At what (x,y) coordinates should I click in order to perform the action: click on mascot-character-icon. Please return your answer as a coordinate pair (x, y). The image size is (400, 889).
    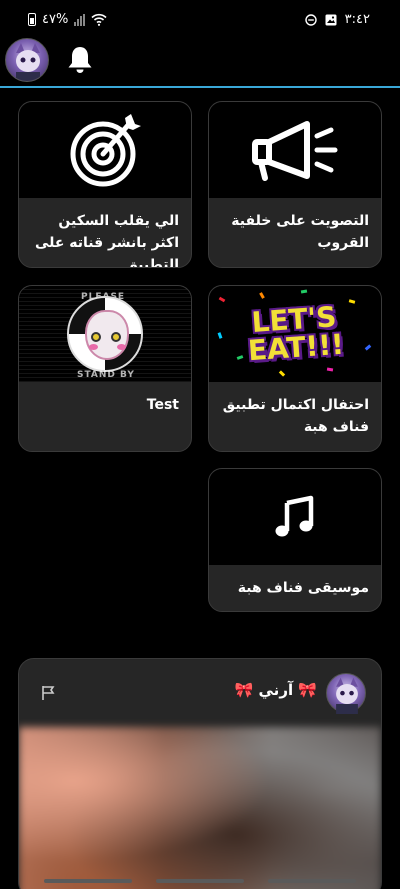
    Looking at the image, I should click on (105, 334).